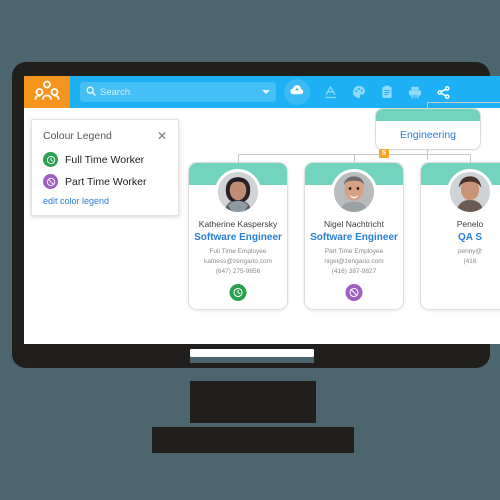 This screenshot has height=500, width=500. I want to click on department-node-label: Engineering, so click(428, 135).